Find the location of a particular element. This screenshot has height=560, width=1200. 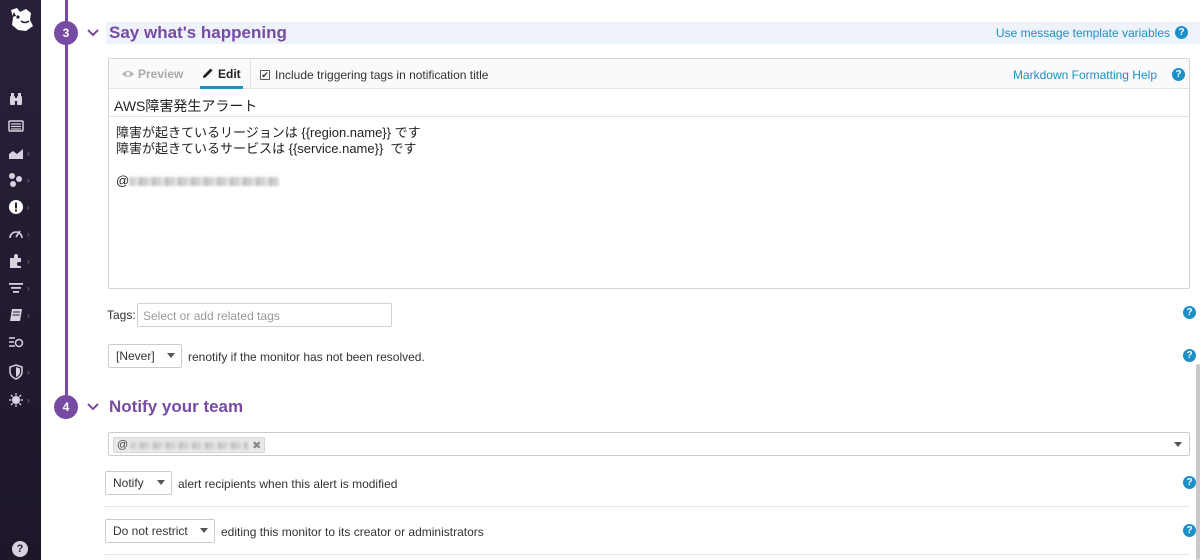

sidebar-item-dashboards: › is located at coordinates (23, 153).